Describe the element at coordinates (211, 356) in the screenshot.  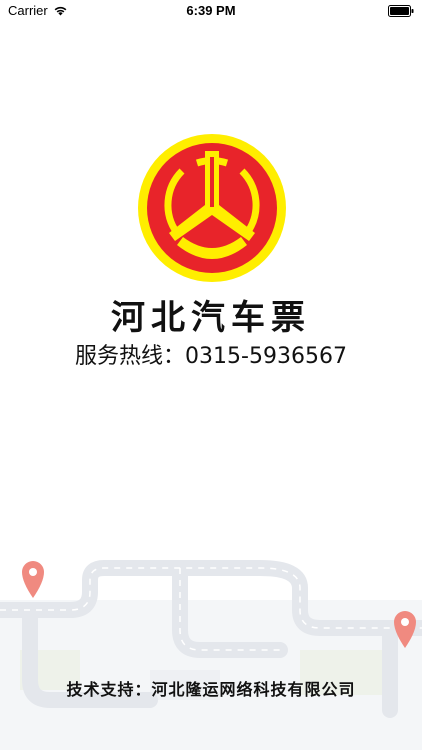
I see `service-hotline: 服务热线：0315-5936567` at that location.